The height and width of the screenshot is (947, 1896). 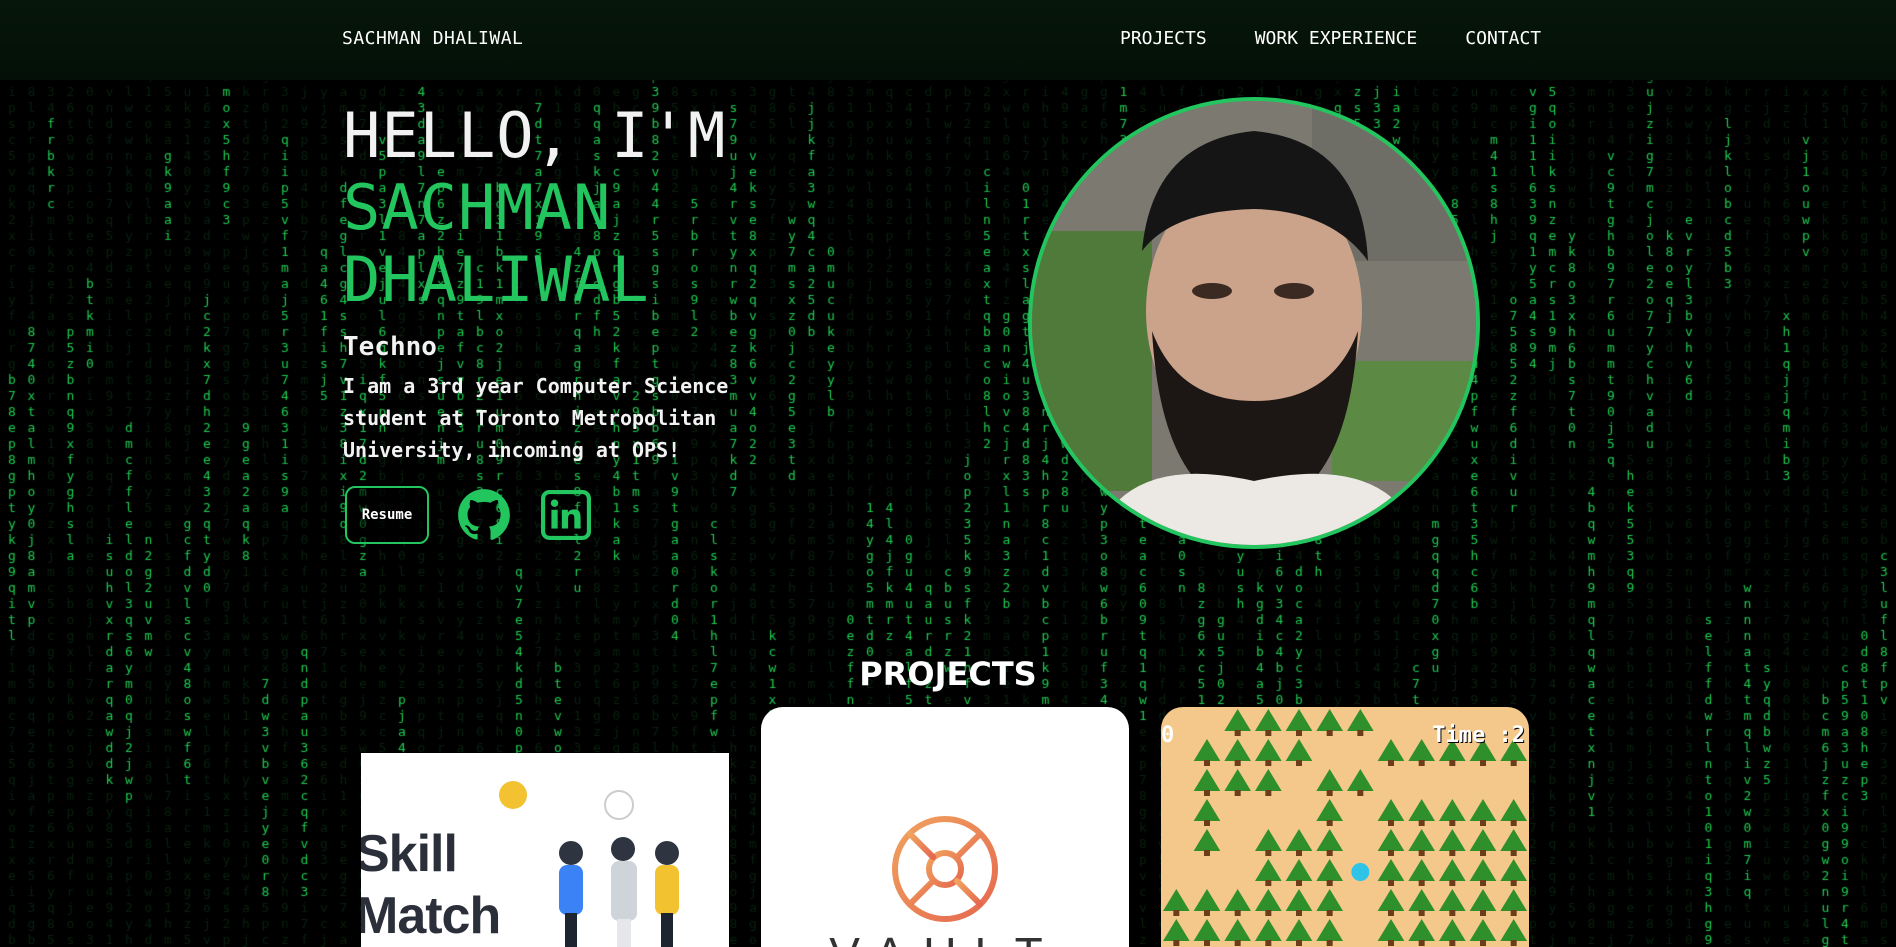 What do you see at coordinates (945, 869) in the screenshot?
I see `vault-logo-icon` at bounding box center [945, 869].